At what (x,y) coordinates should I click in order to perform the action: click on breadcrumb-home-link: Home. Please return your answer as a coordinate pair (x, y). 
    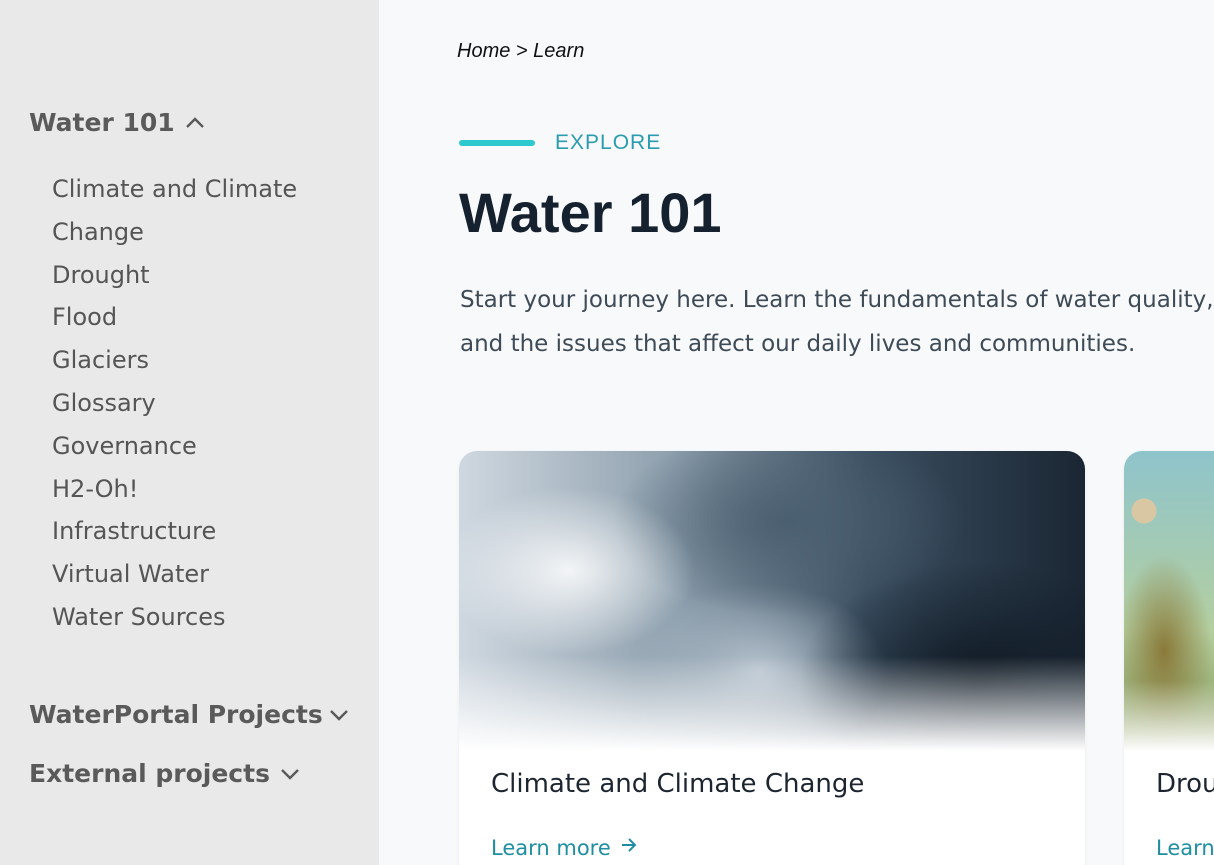
    Looking at the image, I should click on (483, 51).